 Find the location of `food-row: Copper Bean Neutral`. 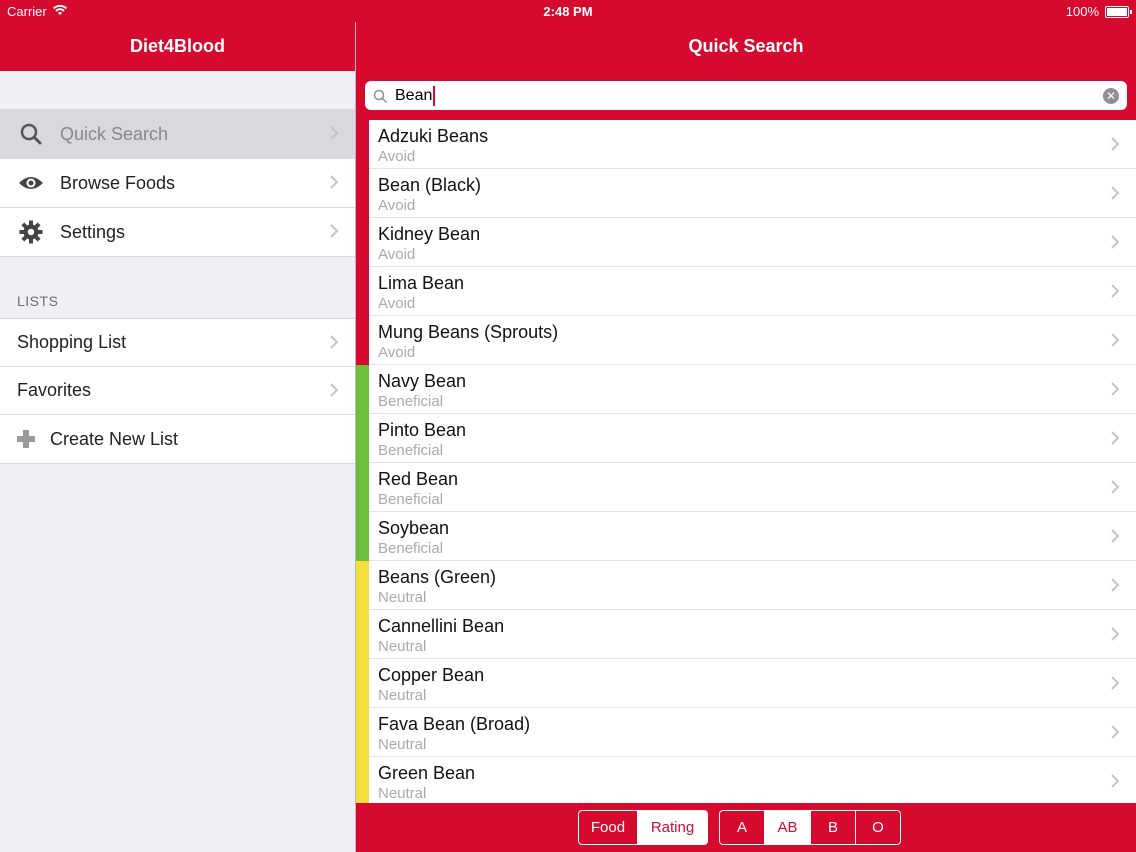

food-row: Copper Bean Neutral is located at coordinates (746, 683).